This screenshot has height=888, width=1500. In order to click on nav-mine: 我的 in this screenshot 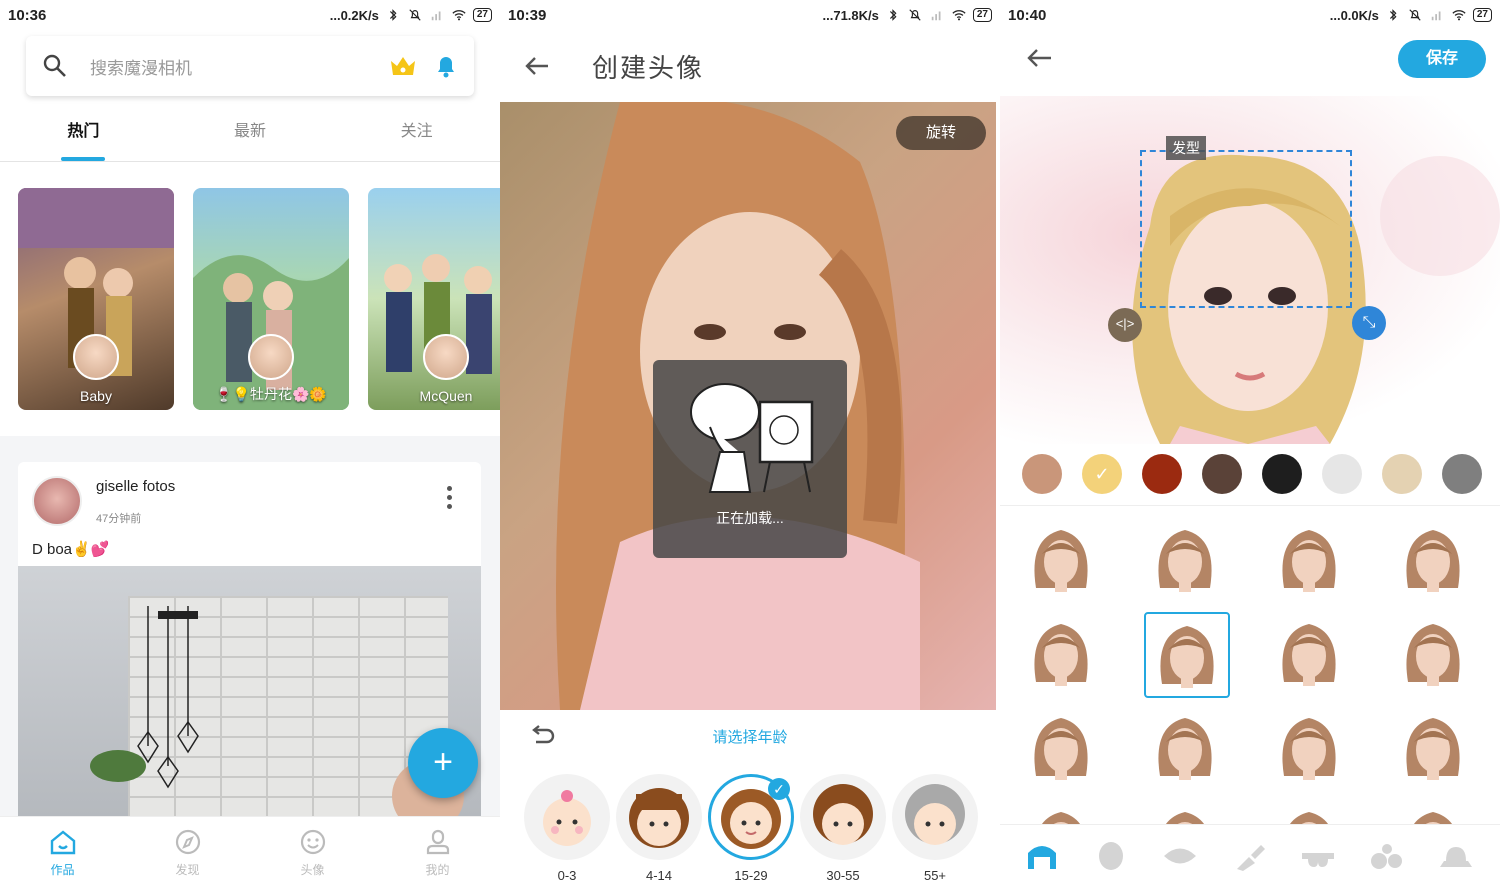, I will do `click(437, 852)`.